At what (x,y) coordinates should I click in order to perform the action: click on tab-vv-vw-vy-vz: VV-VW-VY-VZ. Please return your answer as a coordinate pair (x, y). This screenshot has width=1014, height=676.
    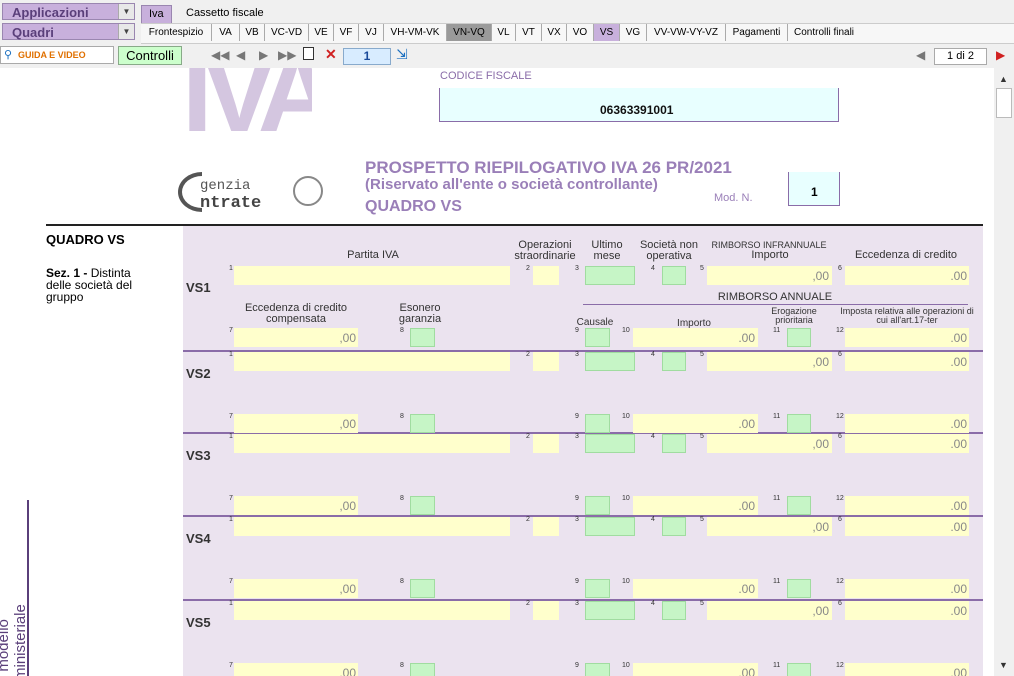
    Looking at the image, I should click on (686, 32).